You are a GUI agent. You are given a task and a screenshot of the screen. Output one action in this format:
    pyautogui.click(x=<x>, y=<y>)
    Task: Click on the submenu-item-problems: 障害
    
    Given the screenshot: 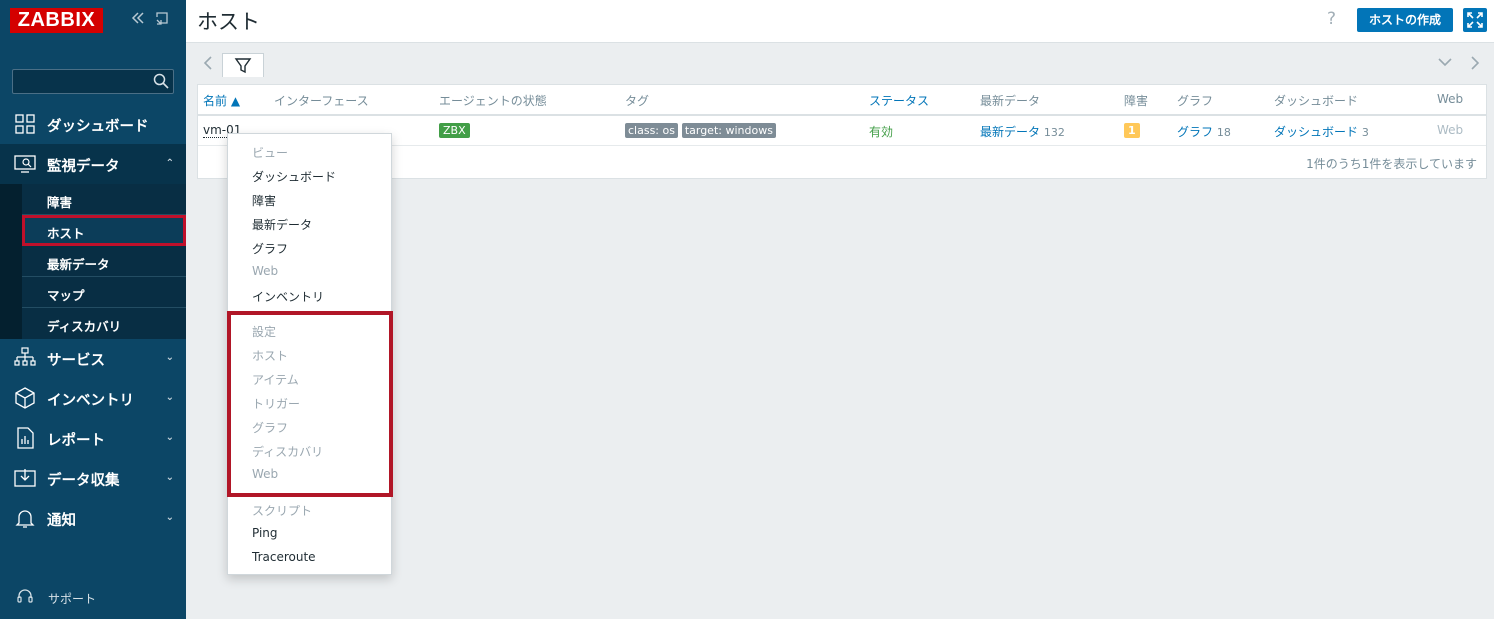 What is the action you would take?
    pyautogui.click(x=104, y=199)
    